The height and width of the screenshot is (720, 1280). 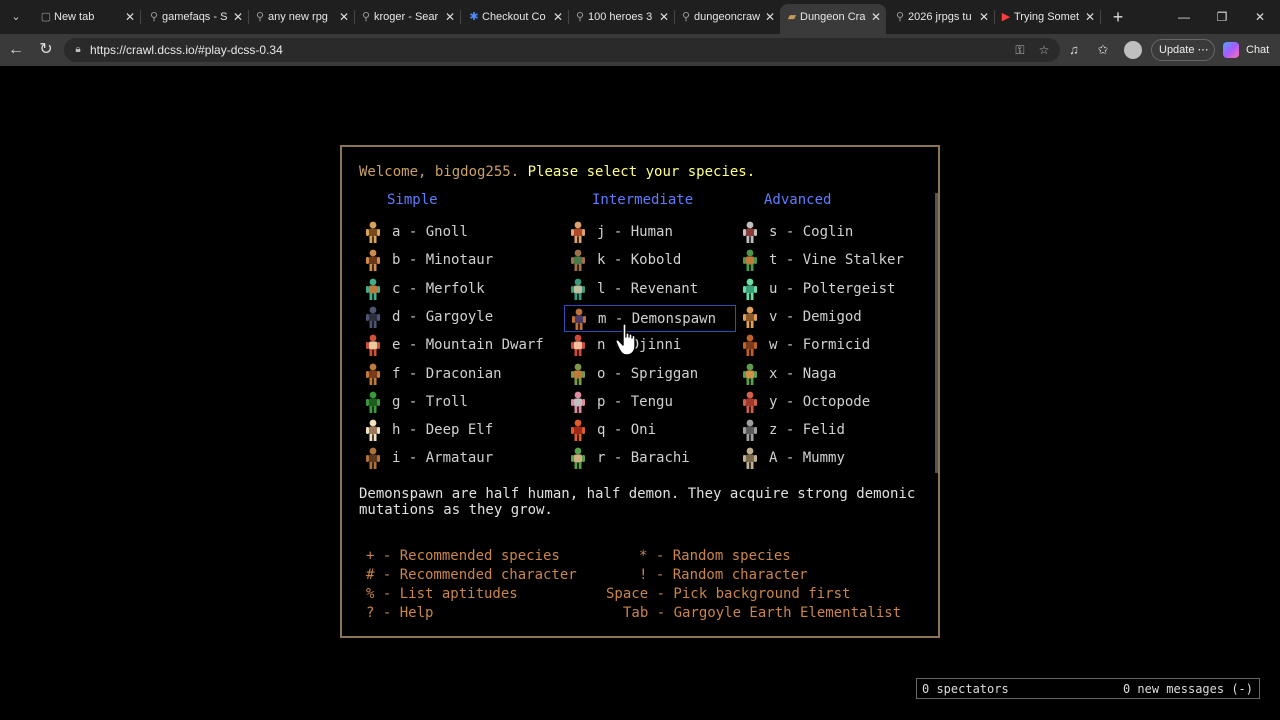 I want to click on media-icon: ♫, so click(x=1074, y=50).